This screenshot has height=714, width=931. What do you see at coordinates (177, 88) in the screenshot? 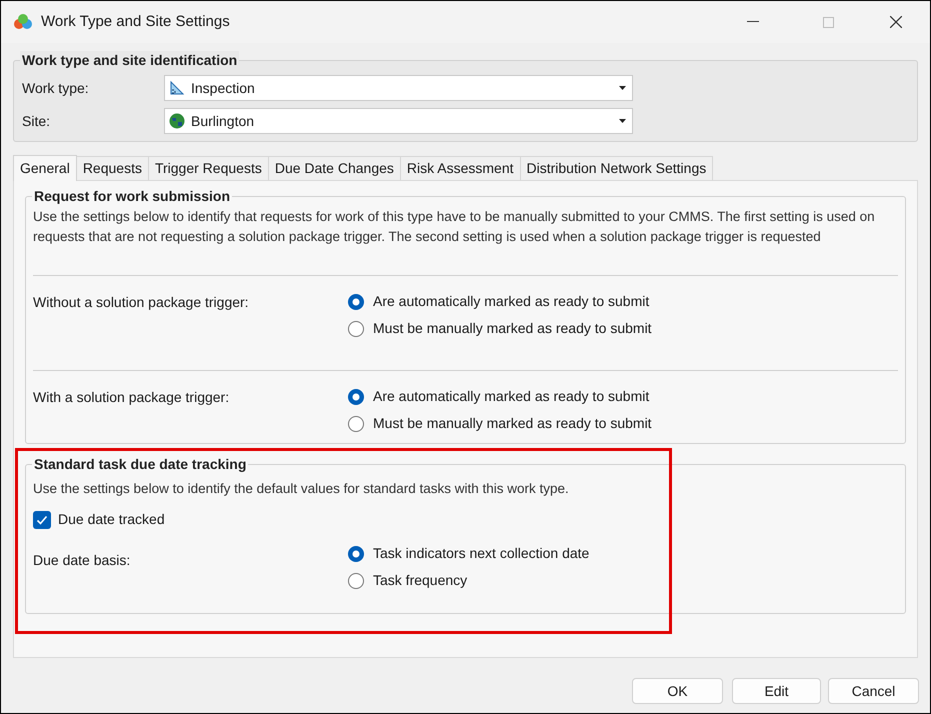
I see `ruler-icon` at bounding box center [177, 88].